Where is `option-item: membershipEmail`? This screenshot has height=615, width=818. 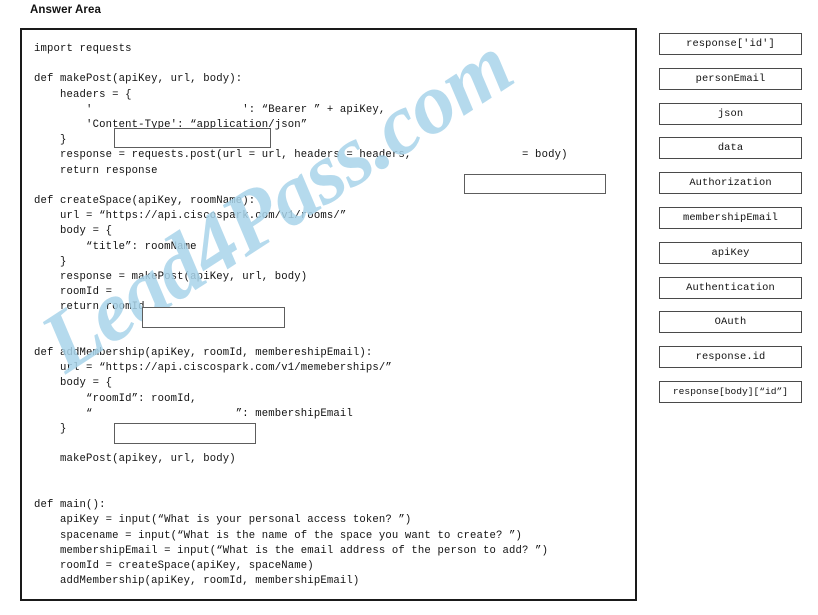 option-item: membershipEmail is located at coordinates (730, 217).